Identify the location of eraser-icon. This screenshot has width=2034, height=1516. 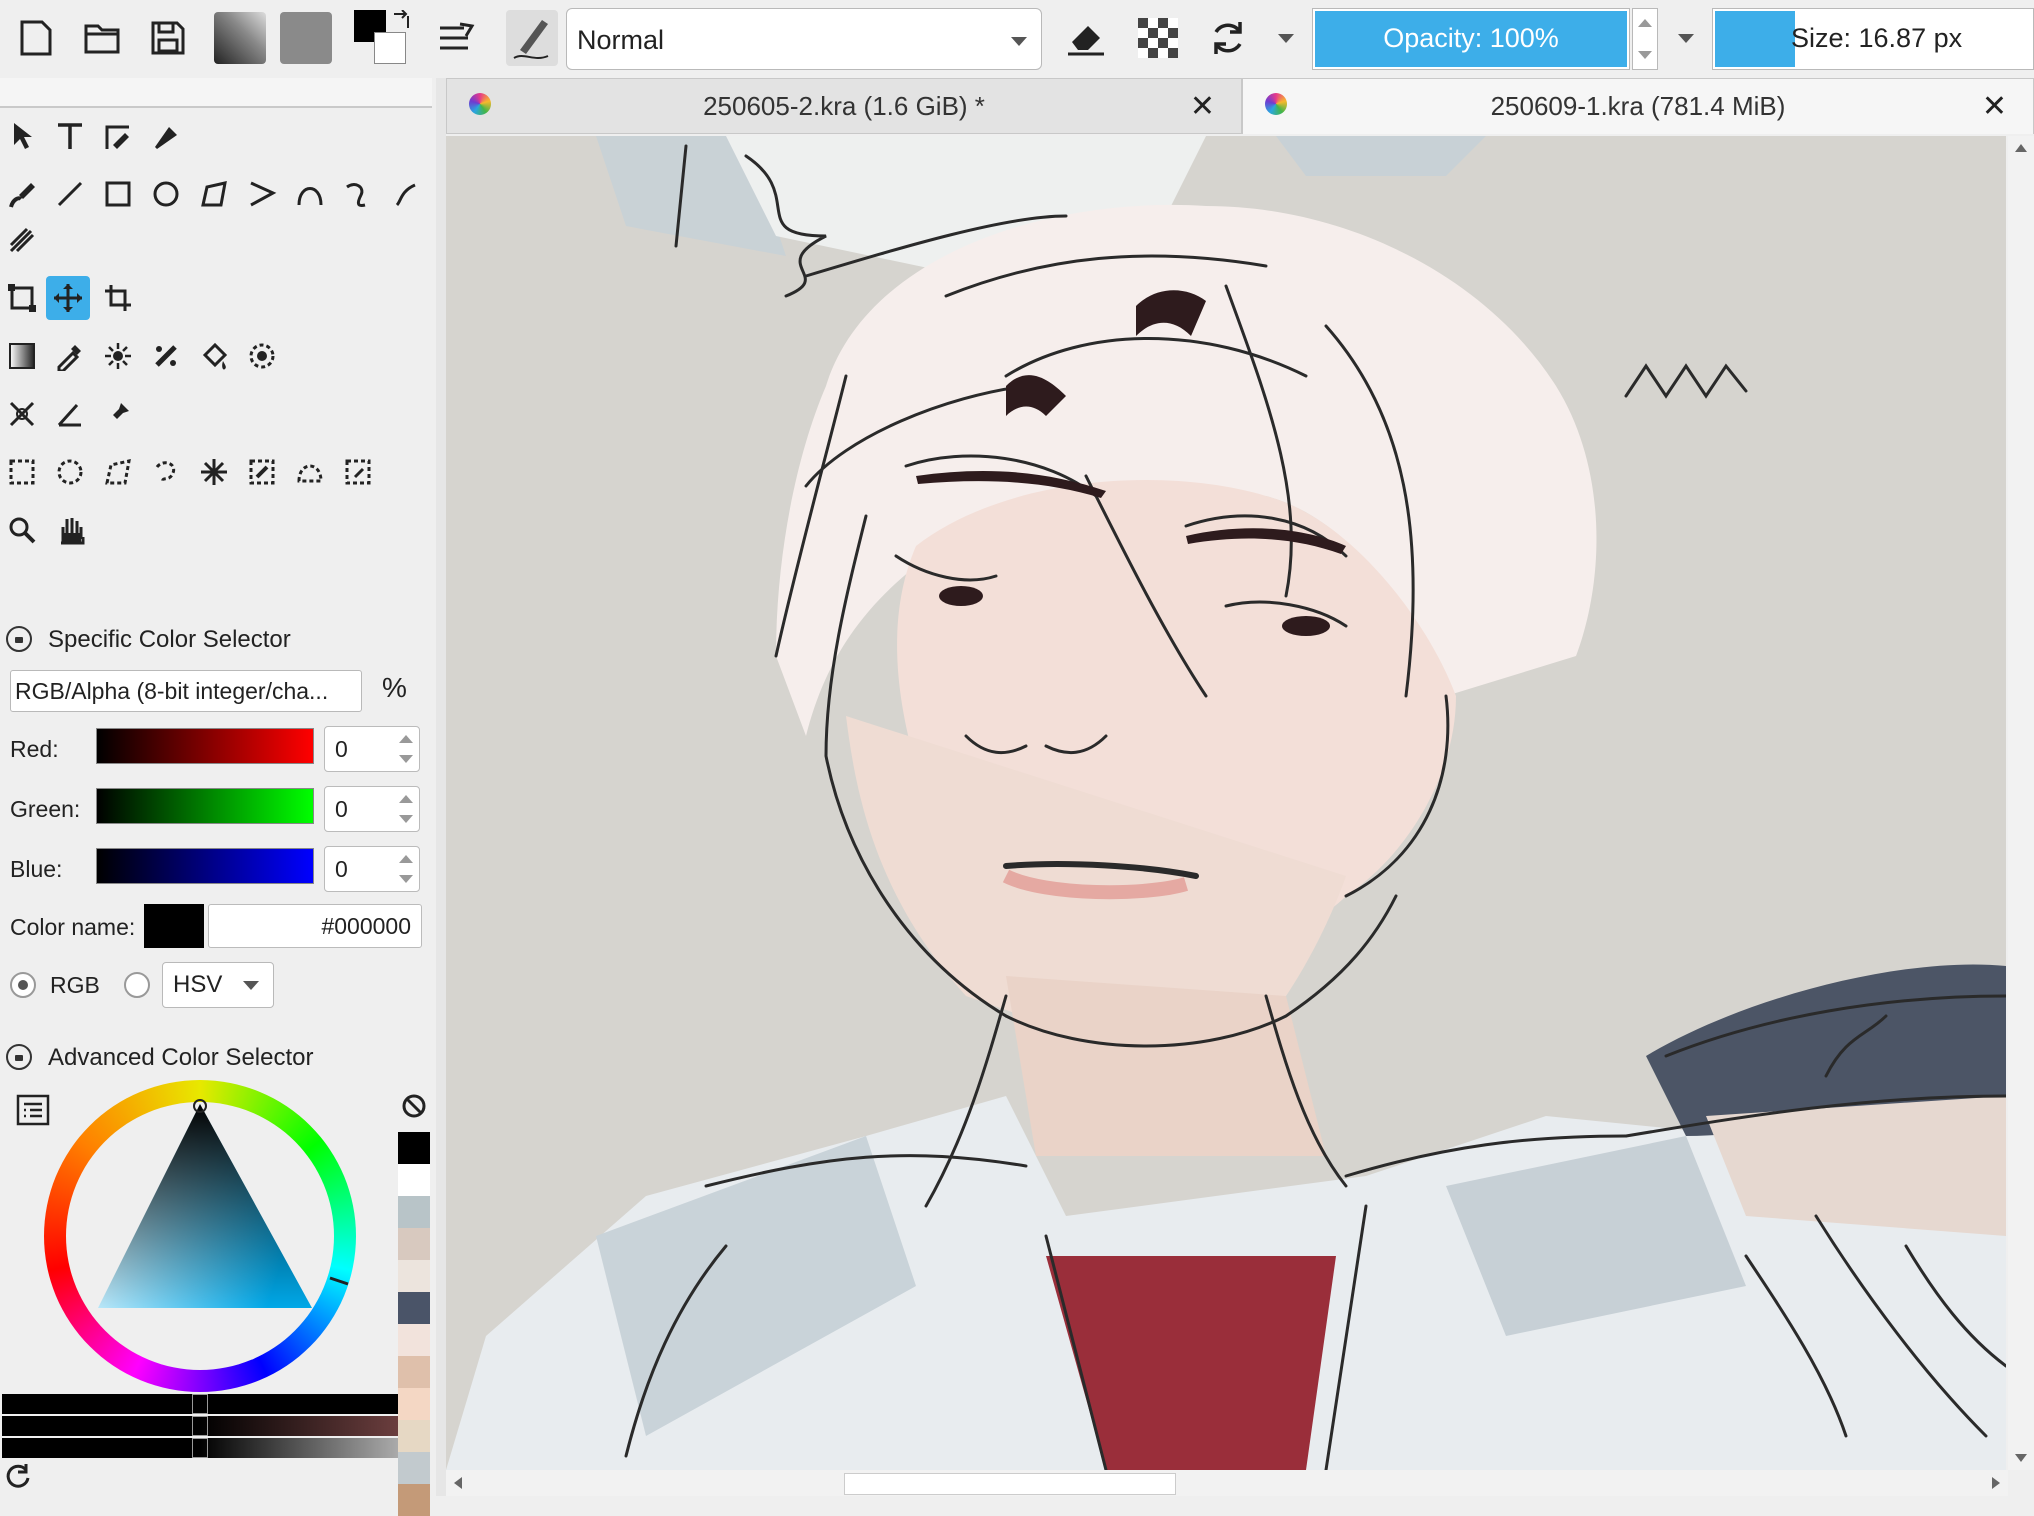
(1086, 38).